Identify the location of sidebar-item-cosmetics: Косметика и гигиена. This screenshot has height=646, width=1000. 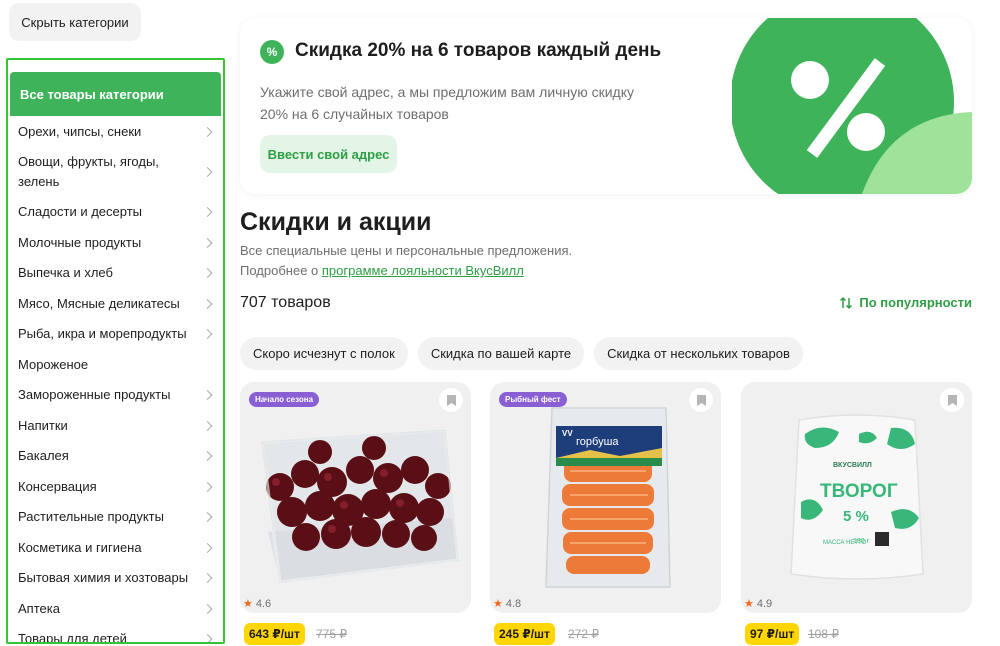
(115, 547).